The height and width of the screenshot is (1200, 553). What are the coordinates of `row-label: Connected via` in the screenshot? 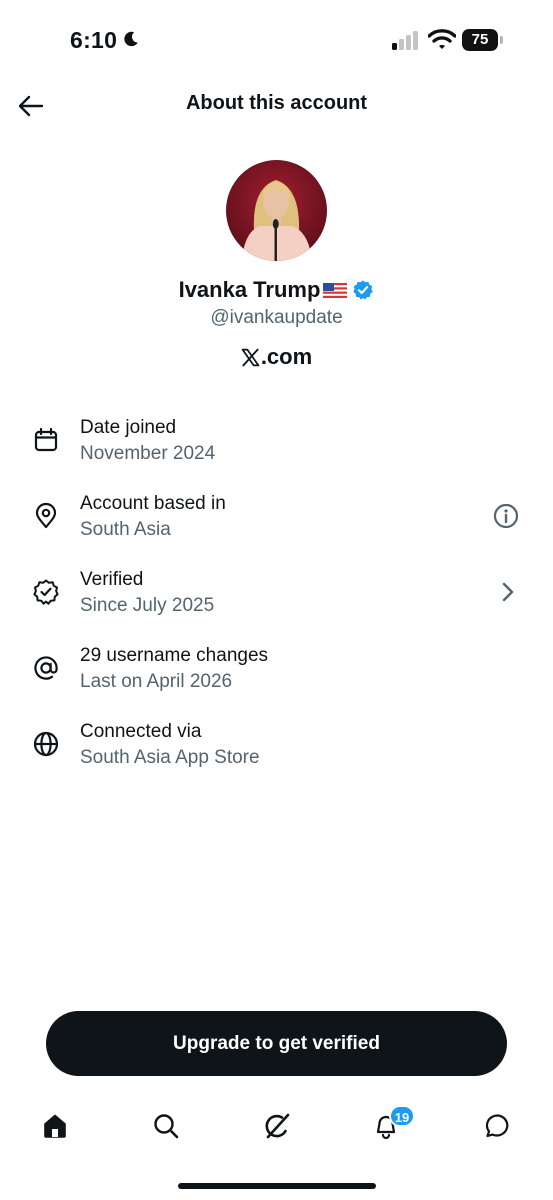 It's located at (141, 731).